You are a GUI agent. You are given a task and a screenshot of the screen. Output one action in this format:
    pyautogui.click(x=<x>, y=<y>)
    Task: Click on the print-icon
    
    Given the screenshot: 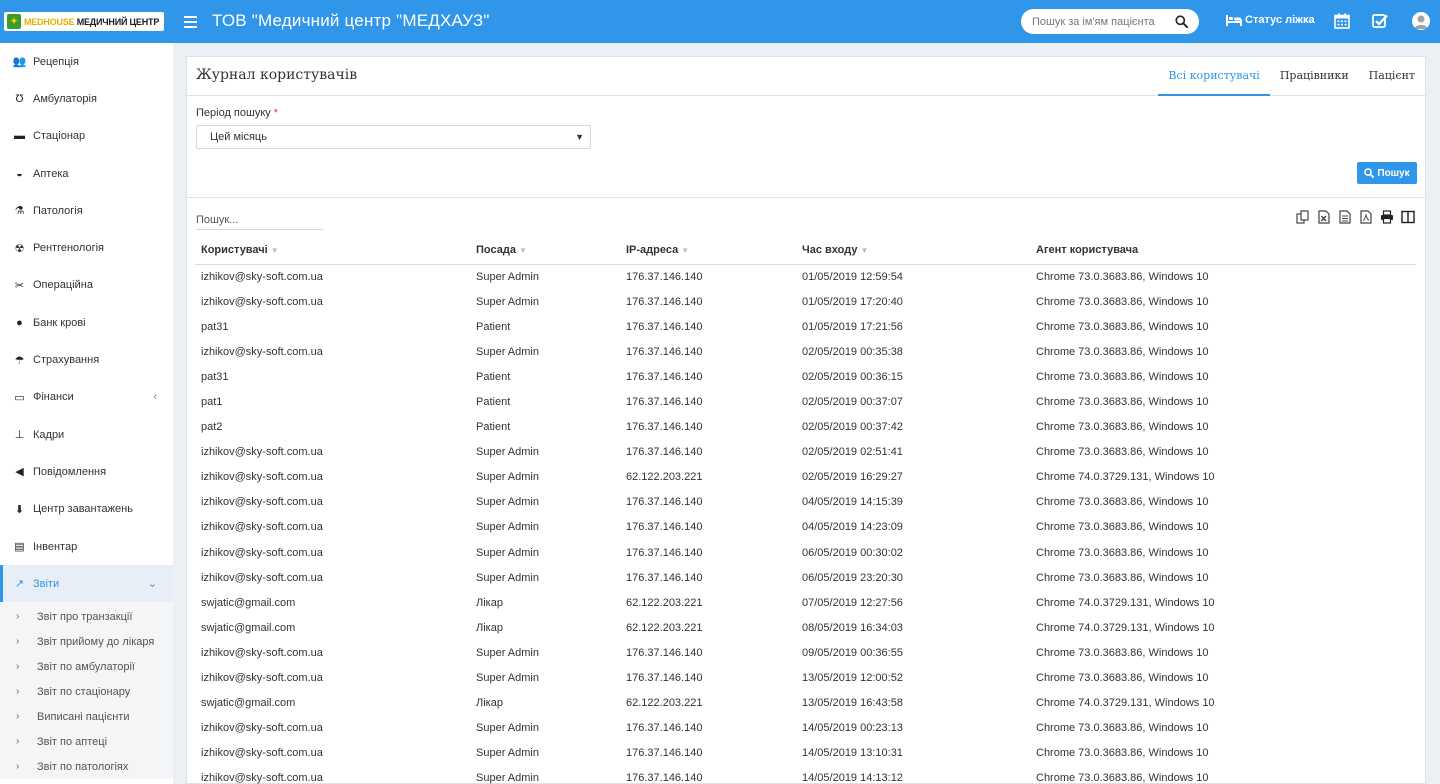 What is the action you would take?
    pyautogui.click(x=1387, y=217)
    